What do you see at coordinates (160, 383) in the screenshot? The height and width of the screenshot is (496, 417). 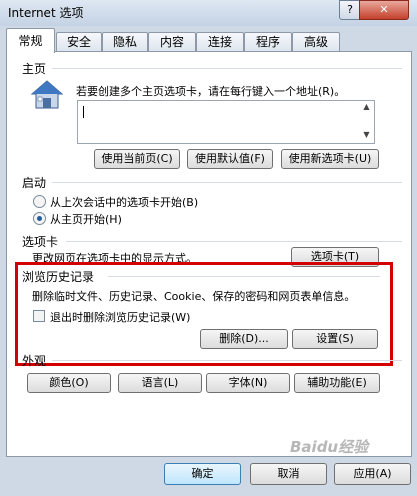 I see `languages-button: 语言(L)` at bounding box center [160, 383].